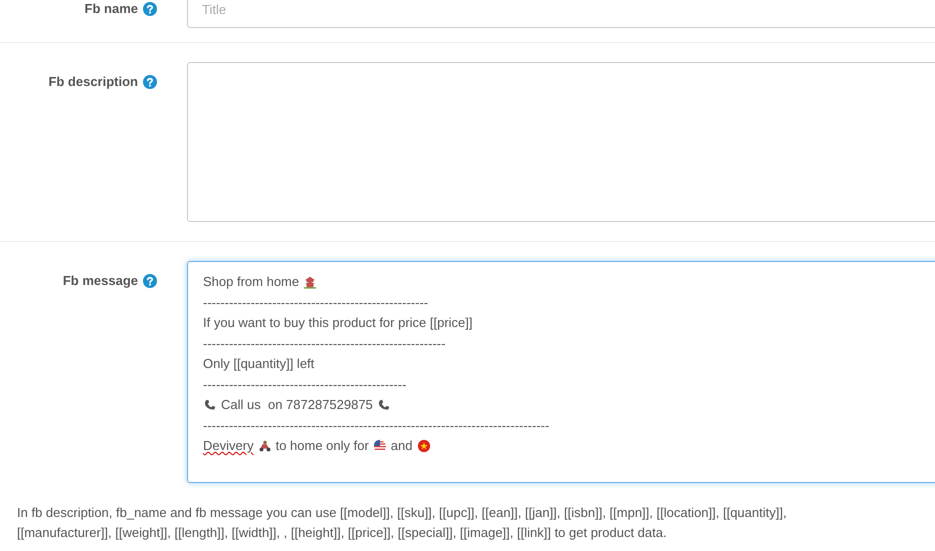 This screenshot has height=551, width=935. What do you see at coordinates (93, 82) in the screenshot?
I see `field-label: Fb description` at bounding box center [93, 82].